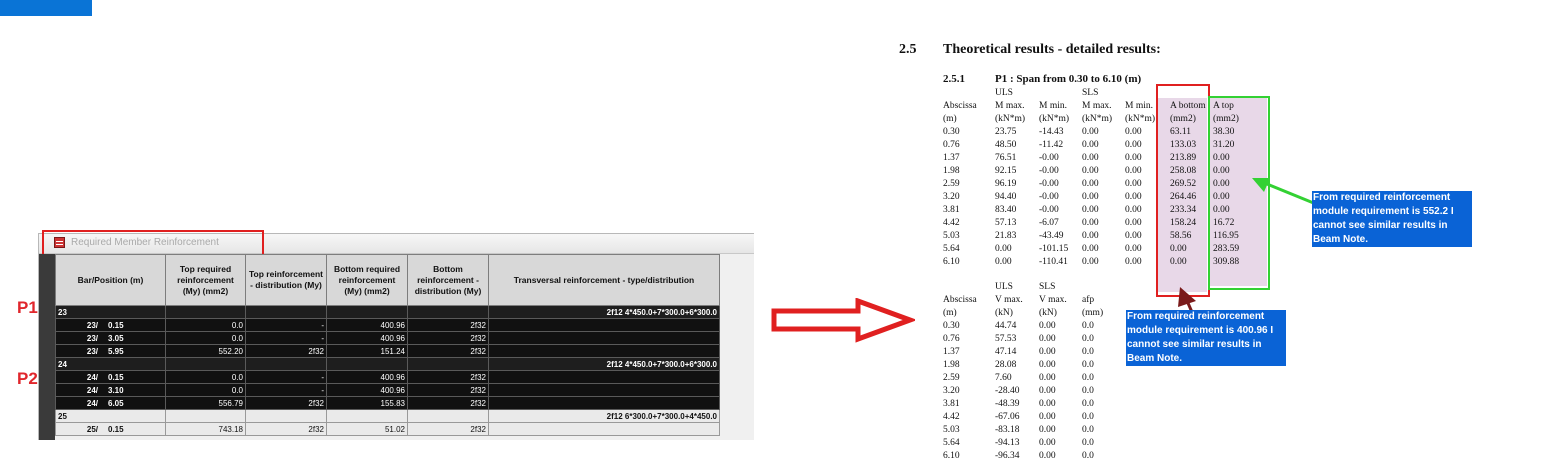 This screenshot has height=467, width=1544. Describe the element at coordinates (1284, 192) in the screenshot. I see `green-pointer-arrow-icon` at that location.